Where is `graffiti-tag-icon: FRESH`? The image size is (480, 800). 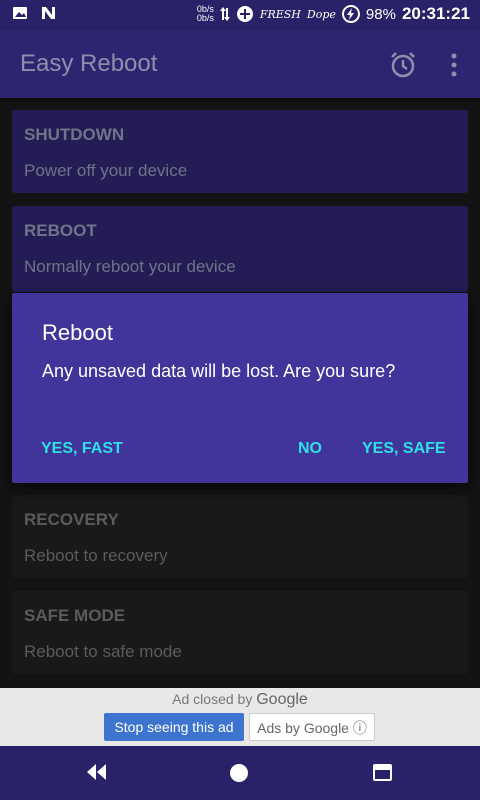
graffiti-tag-icon: FRESH is located at coordinates (280, 14).